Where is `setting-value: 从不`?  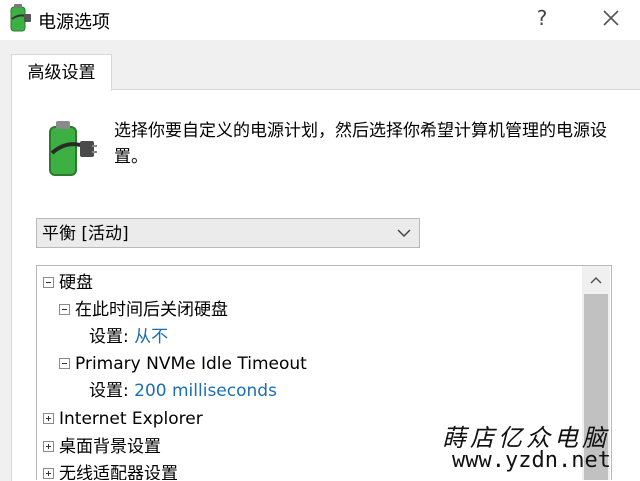
setting-value: 从不 is located at coordinates (151, 337).